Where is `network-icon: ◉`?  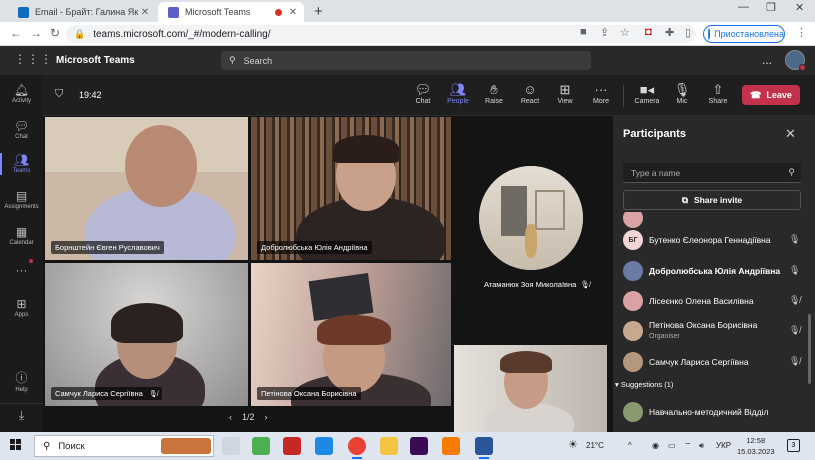 network-icon: ◉ is located at coordinates (655, 445).